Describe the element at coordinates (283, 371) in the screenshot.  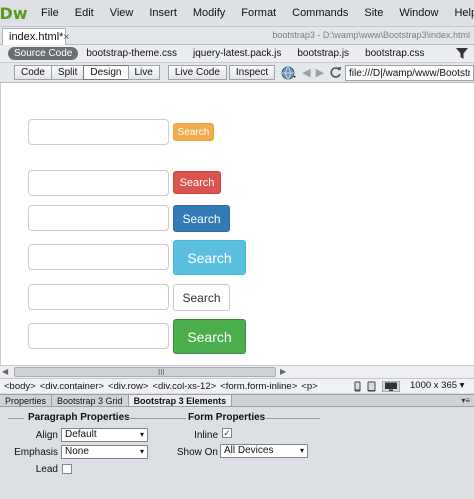
I see `scroll-right-arrow-icon: ▶` at that location.